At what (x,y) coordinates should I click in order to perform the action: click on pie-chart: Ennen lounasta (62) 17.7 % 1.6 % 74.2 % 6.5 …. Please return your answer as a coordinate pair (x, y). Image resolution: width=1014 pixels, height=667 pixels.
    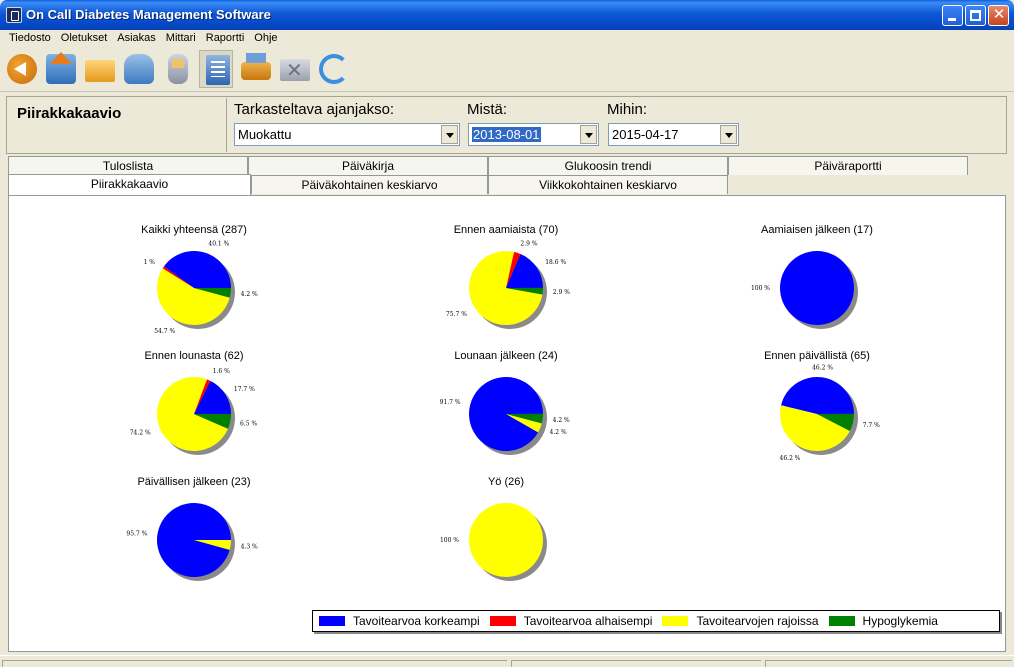
    Looking at the image, I should click on (194, 410).